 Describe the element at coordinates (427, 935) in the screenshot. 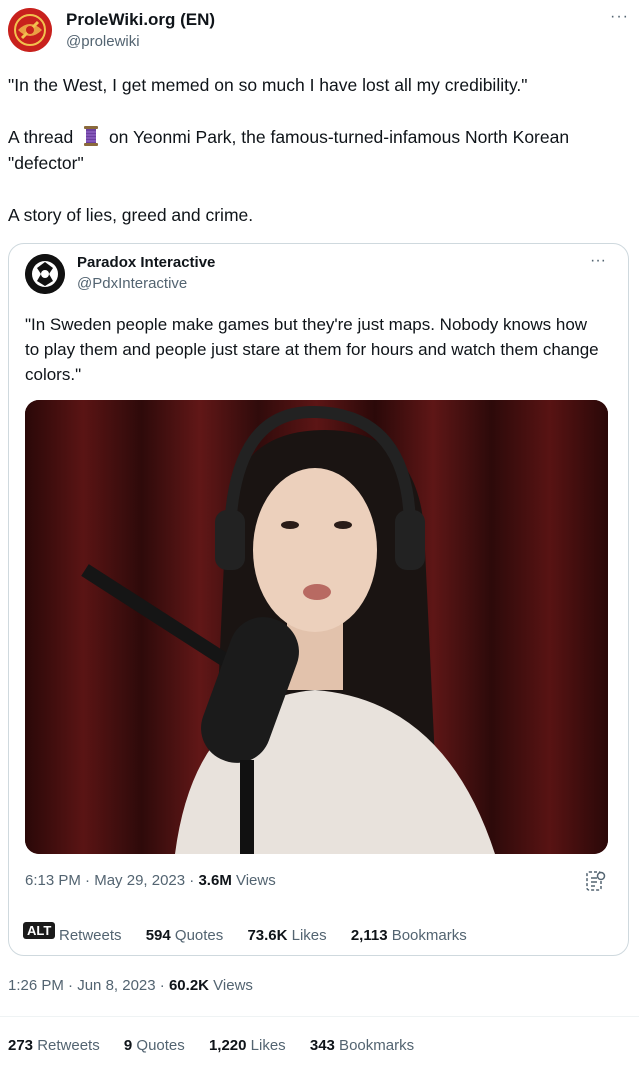

I see `quoted-bookmarks-label: Bookmarks` at that location.